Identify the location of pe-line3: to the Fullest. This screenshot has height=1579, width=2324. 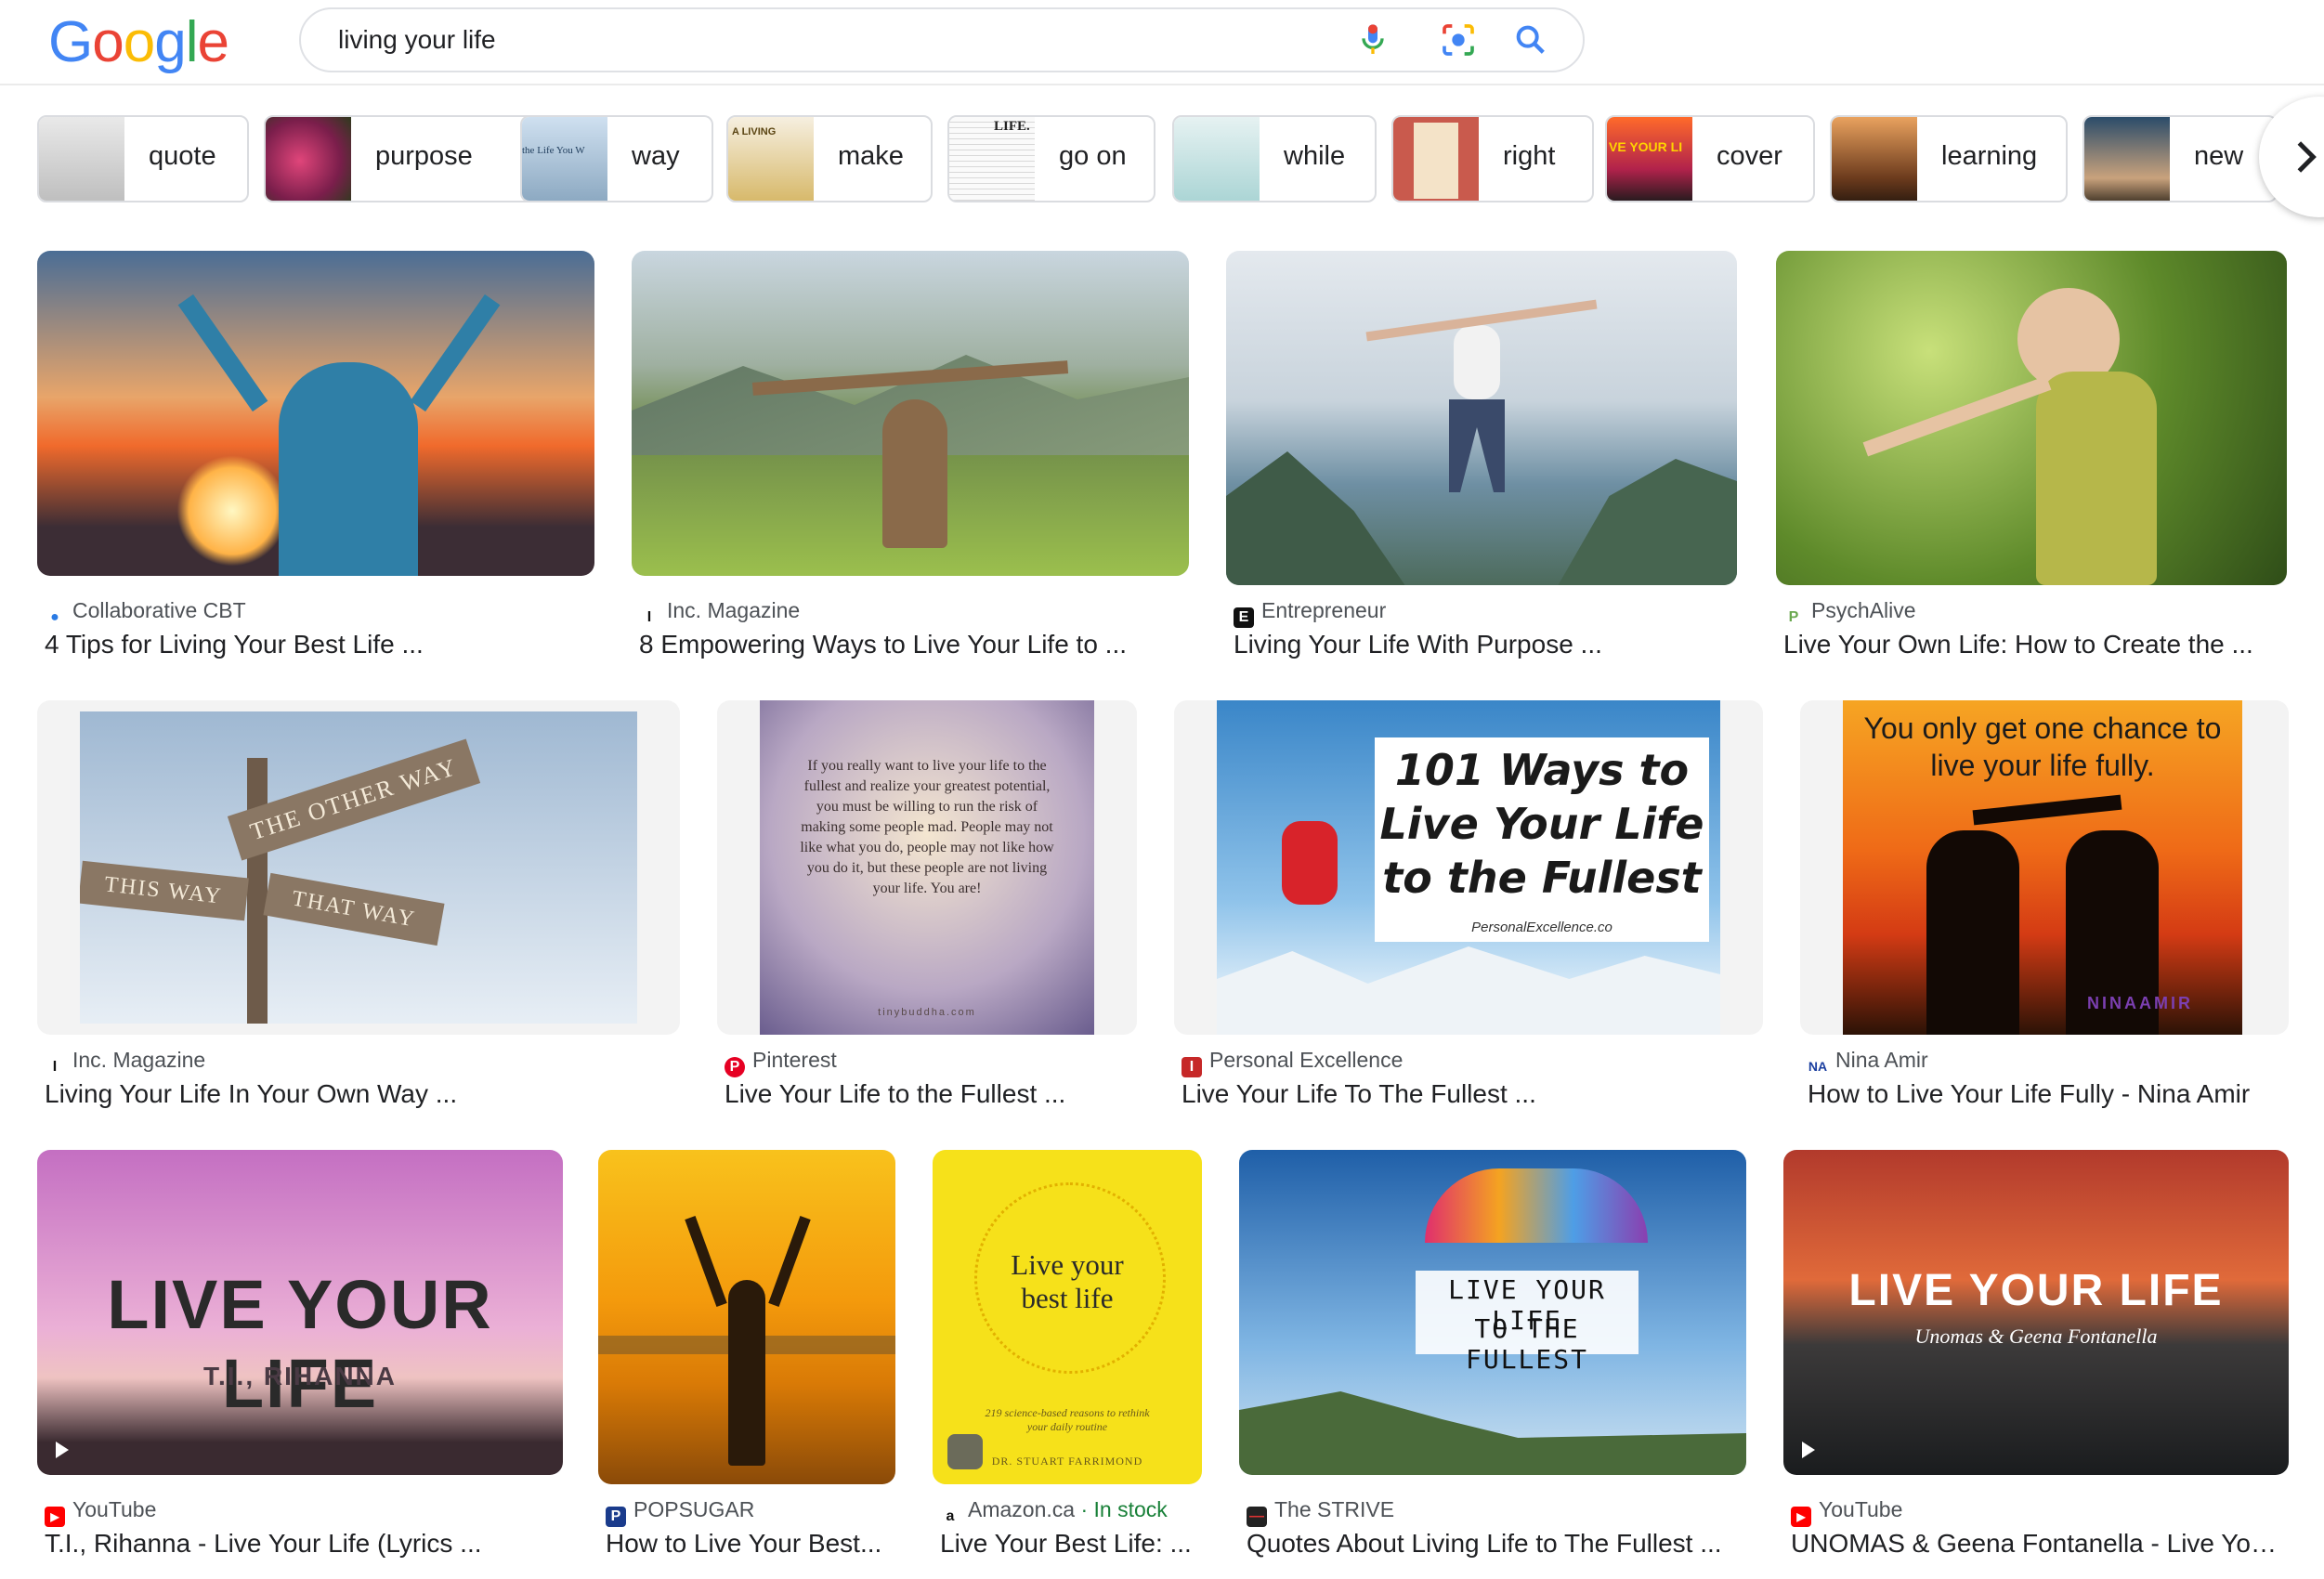
(1542, 878).